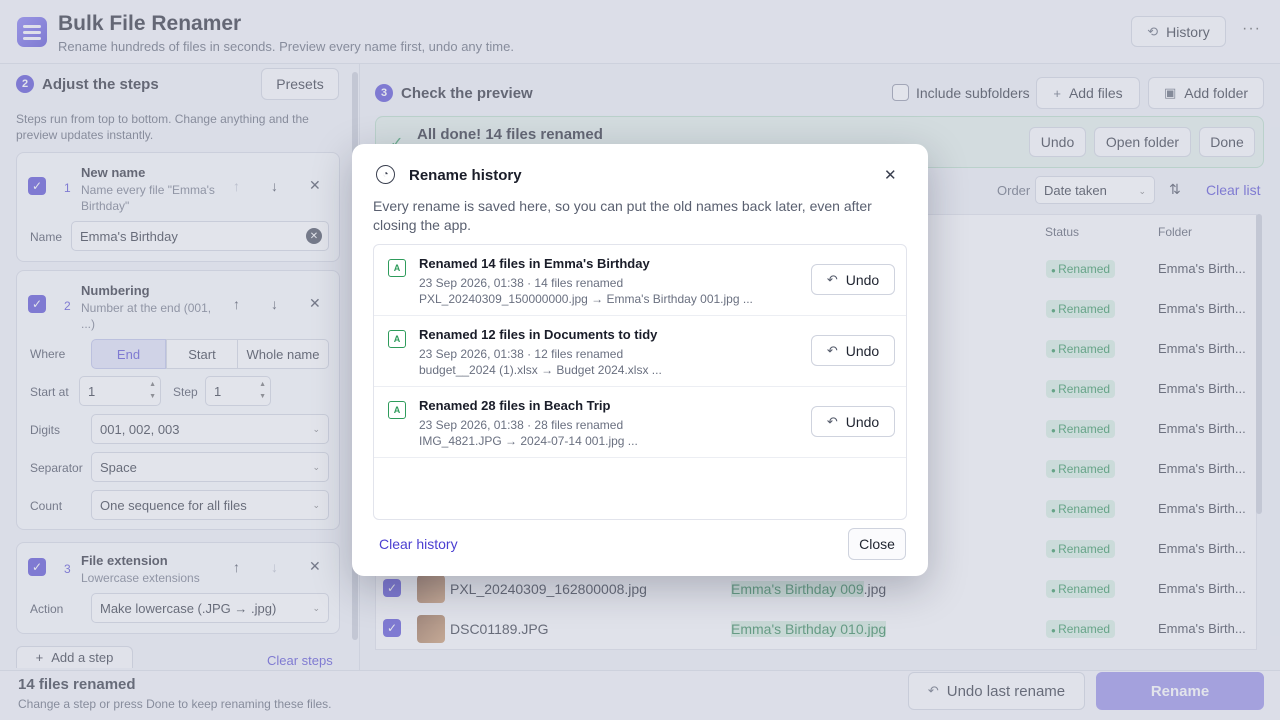 The height and width of the screenshot is (720, 1280). Describe the element at coordinates (418, 544) in the screenshot. I see `clear-history-link: Clear history` at that location.